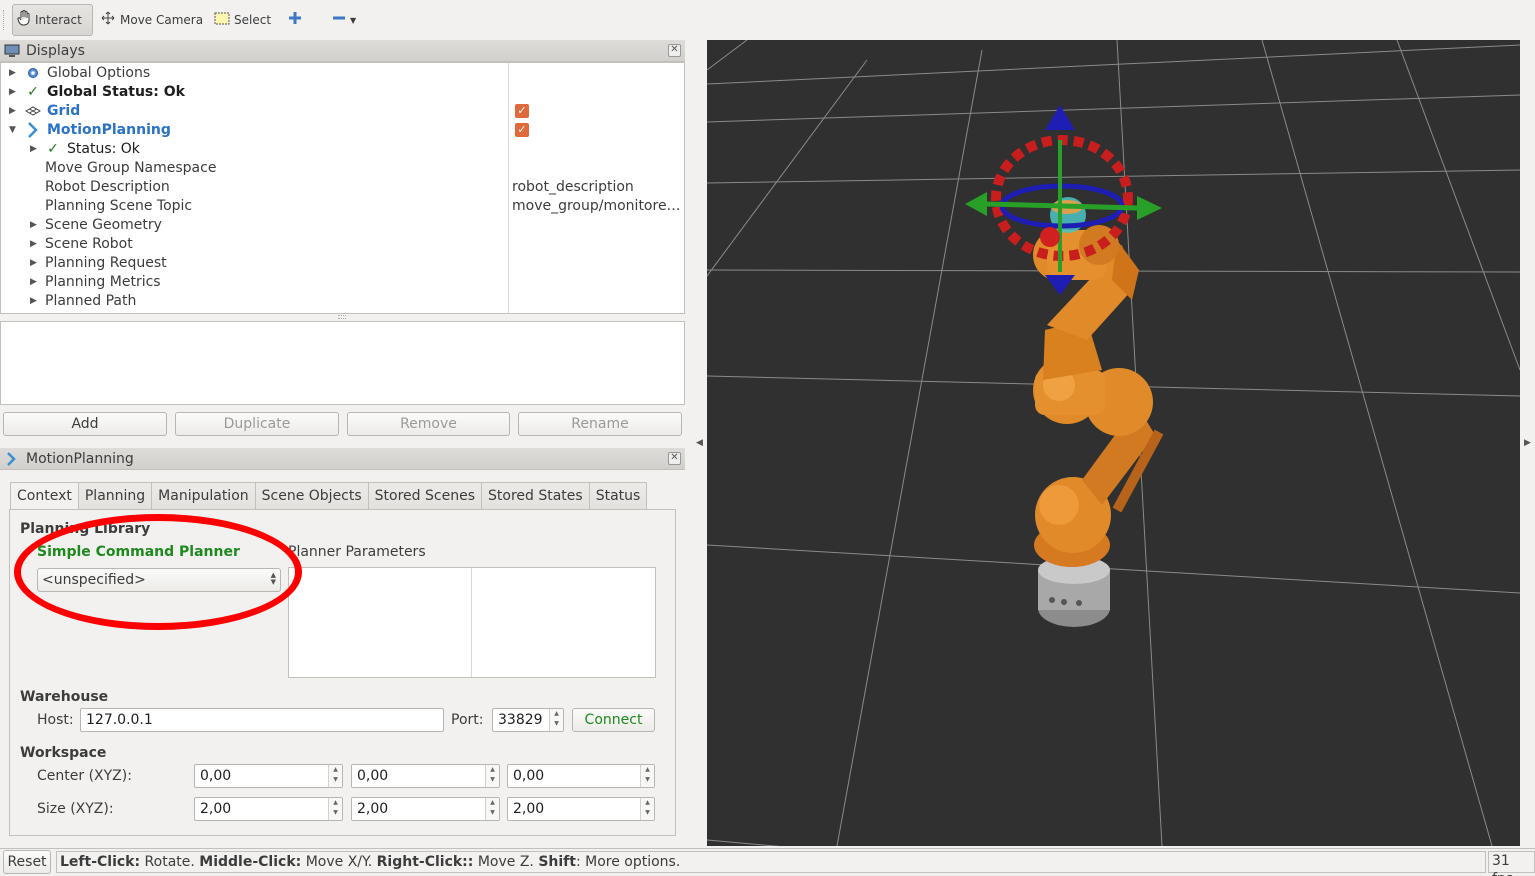 The width and height of the screenshot is (1535, 876). I want to click on tree-row-global-options: ▶ Global Options, so click(342, 72).